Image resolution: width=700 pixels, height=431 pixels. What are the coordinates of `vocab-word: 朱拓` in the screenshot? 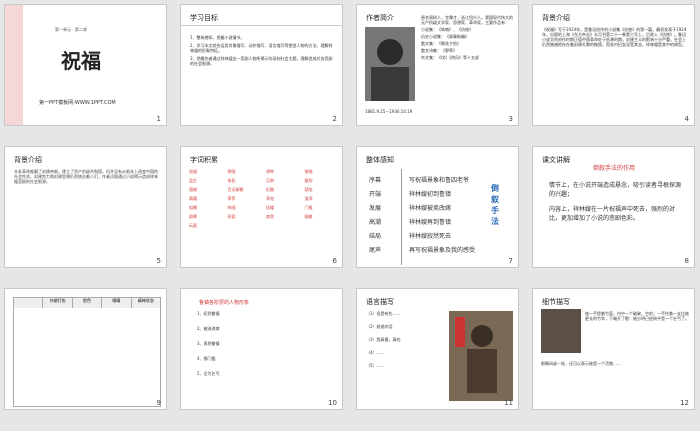 It's located at (231, 180).